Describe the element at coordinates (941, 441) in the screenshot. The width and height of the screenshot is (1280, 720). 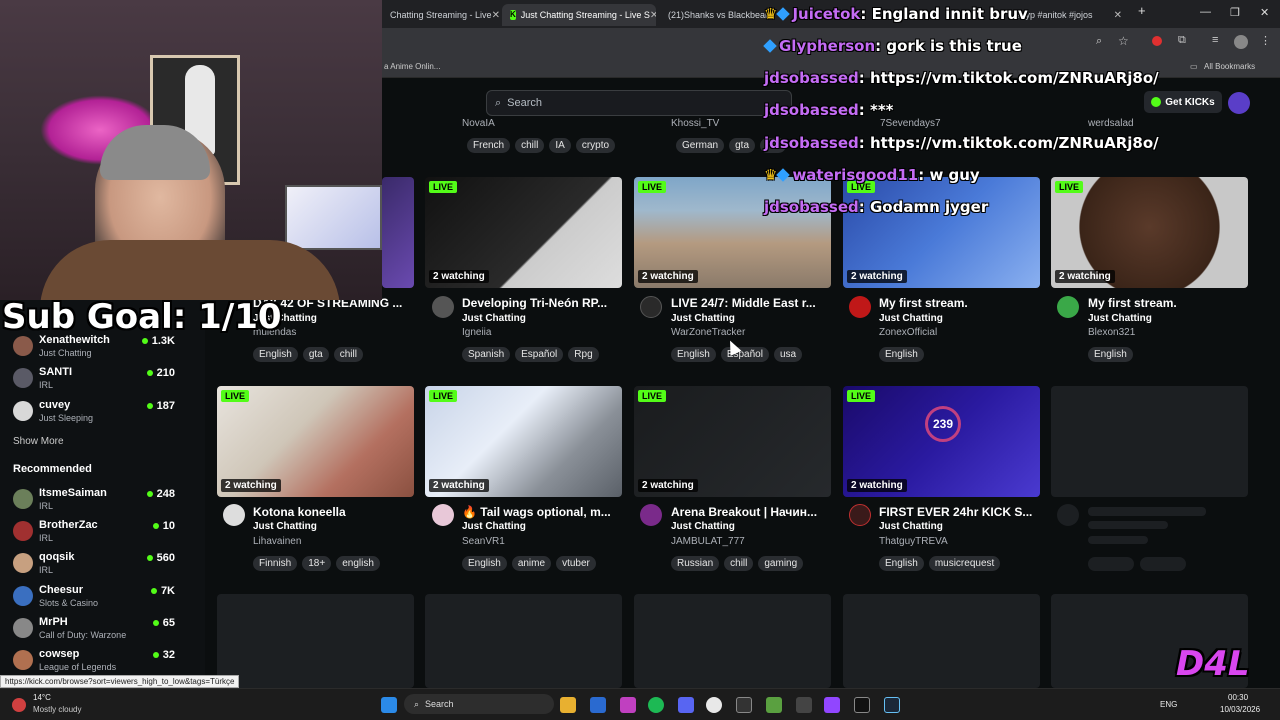
I see `stream-thumbnail: LIVE 239 2 watching` at that location.